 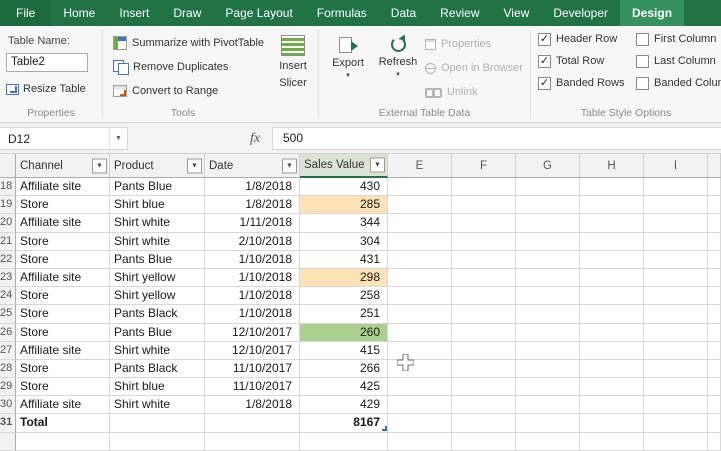 I want to click on cell: 266, so click(x=344, y=369).